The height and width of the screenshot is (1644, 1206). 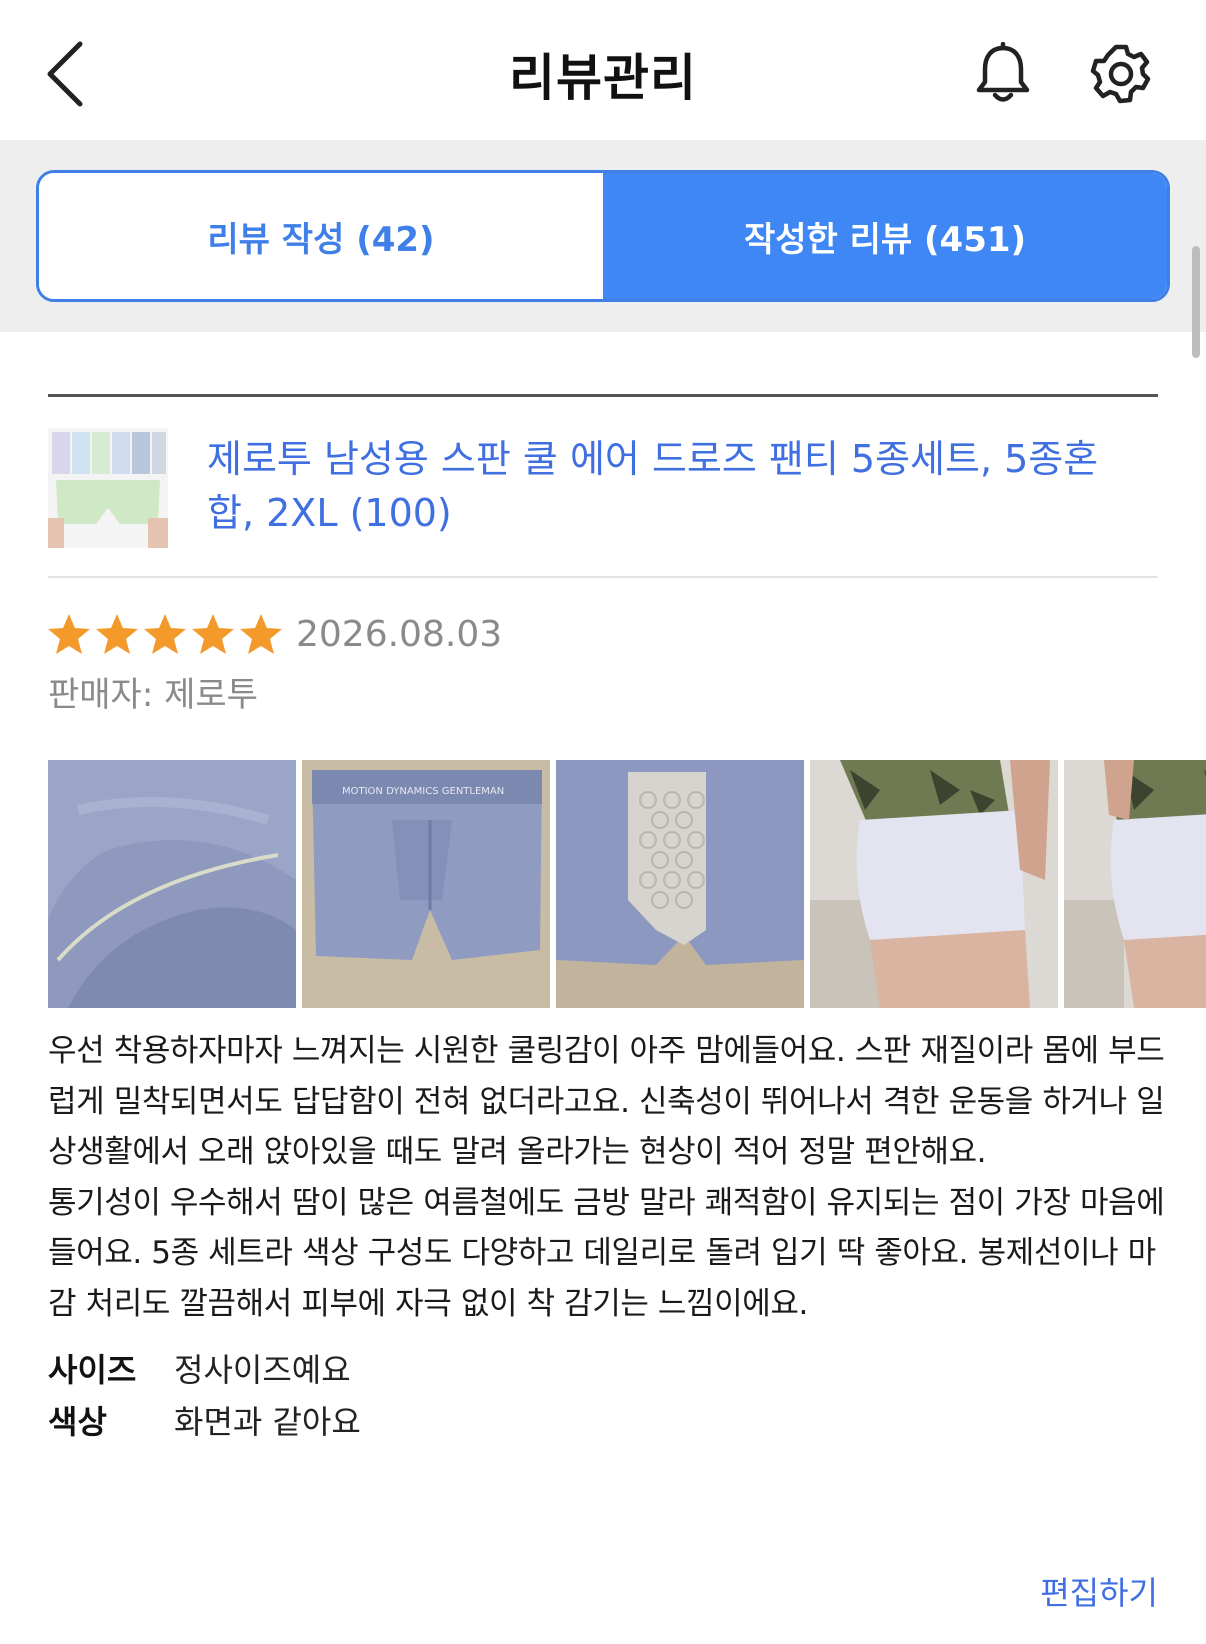 I want to click on settings-button, so click(x=1121, y=74).